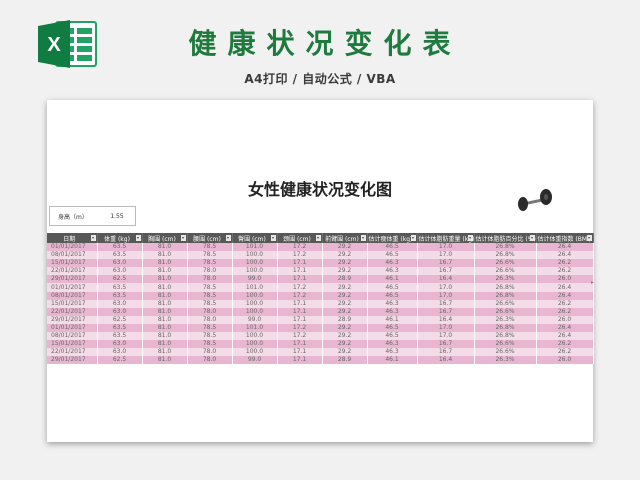  Describe the element at coordinates (117, 216) in the screenshot. I see `height-value: 1.55` at that location.